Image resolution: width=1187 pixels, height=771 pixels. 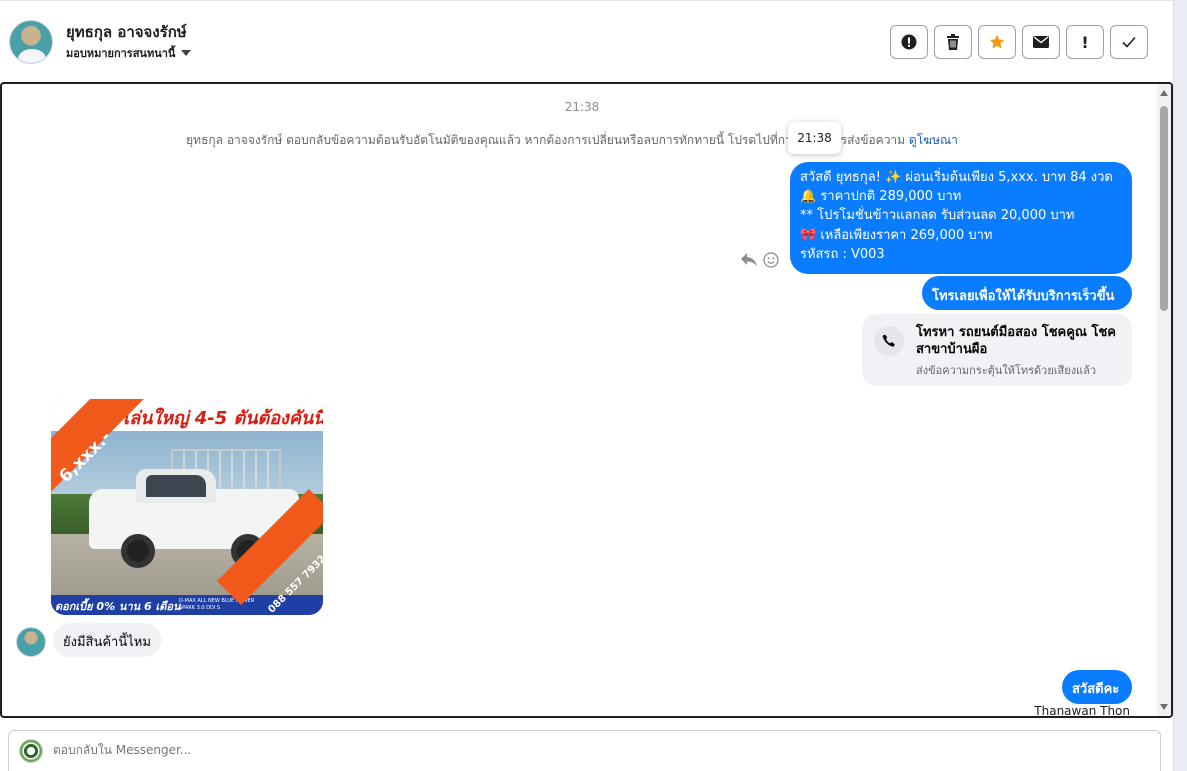 What do you see at coordinates (842, 254) in the screenshot?
I see `promo-line: รหัสรถ : V003` at bounding box center [842, 254].